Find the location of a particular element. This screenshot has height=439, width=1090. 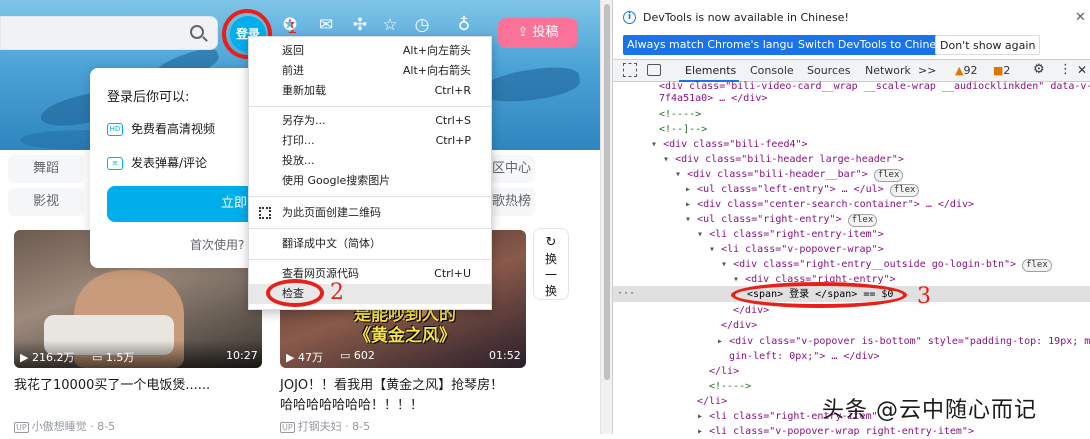

tab-elements: Elements is located at coordinates (710, 70).